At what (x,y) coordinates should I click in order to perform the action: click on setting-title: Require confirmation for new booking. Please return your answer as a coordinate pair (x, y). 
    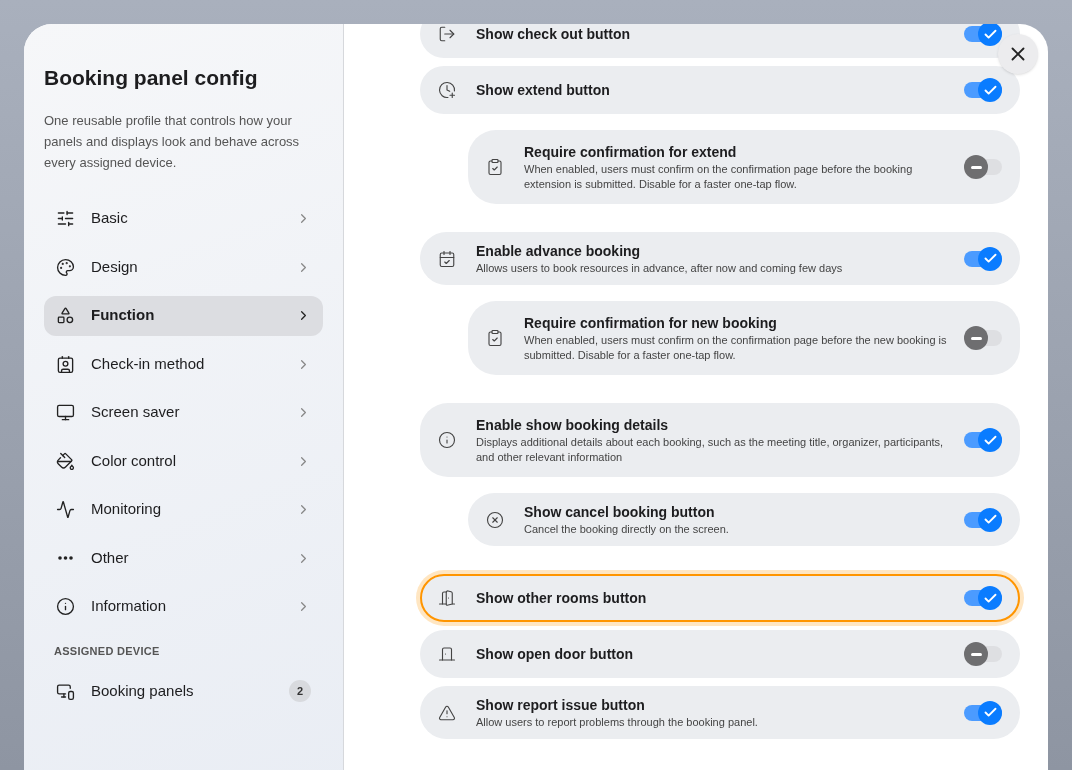
    Looking at the image, I should click on (651, 323).